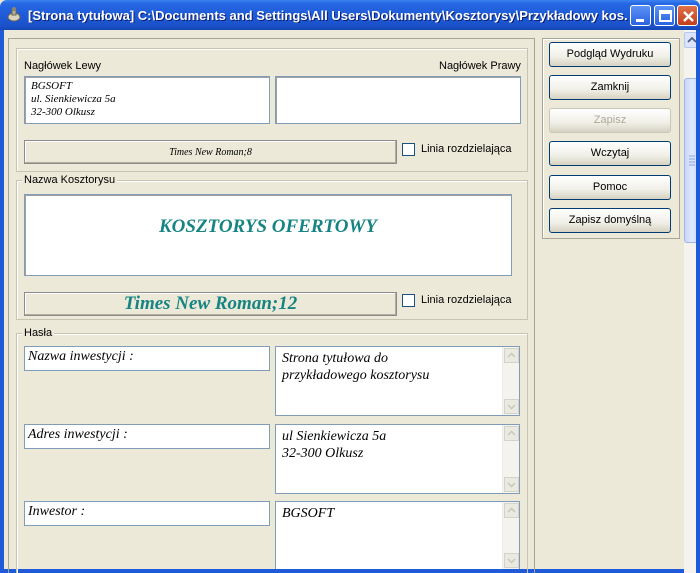 The height and width of the screenshot is (573, 700). I want to click on name-divider-label: Linia rozdzielająca, so click(466, 300).